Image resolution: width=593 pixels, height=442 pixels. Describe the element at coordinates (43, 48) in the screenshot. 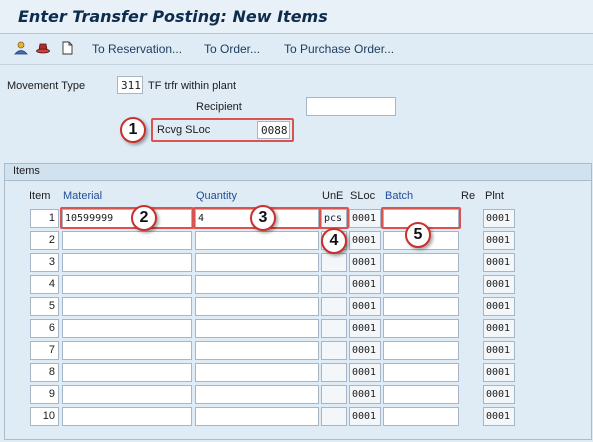

I see `hat-icon` at that location.